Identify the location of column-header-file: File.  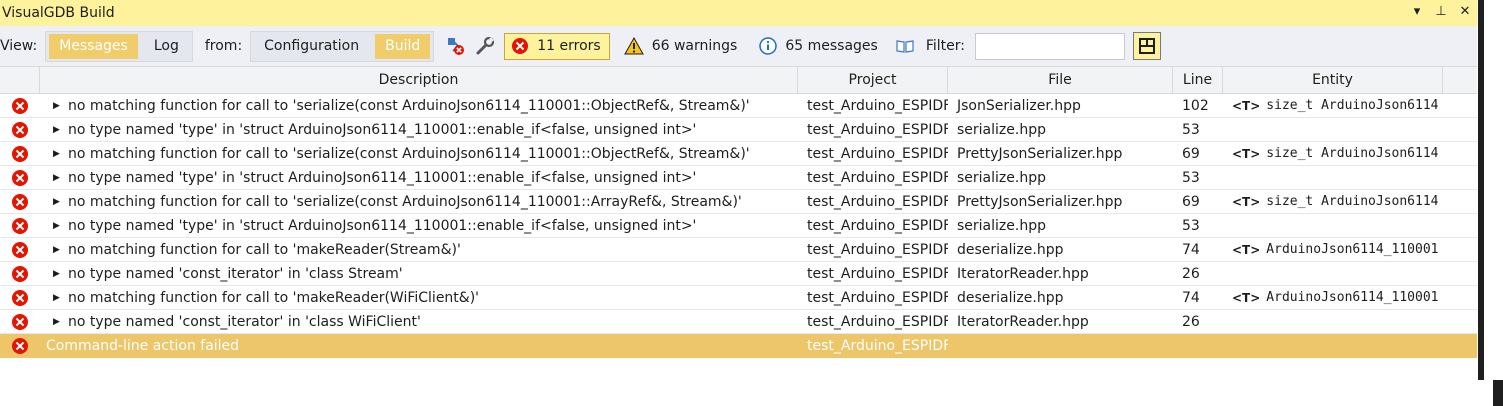
(1060, 80).